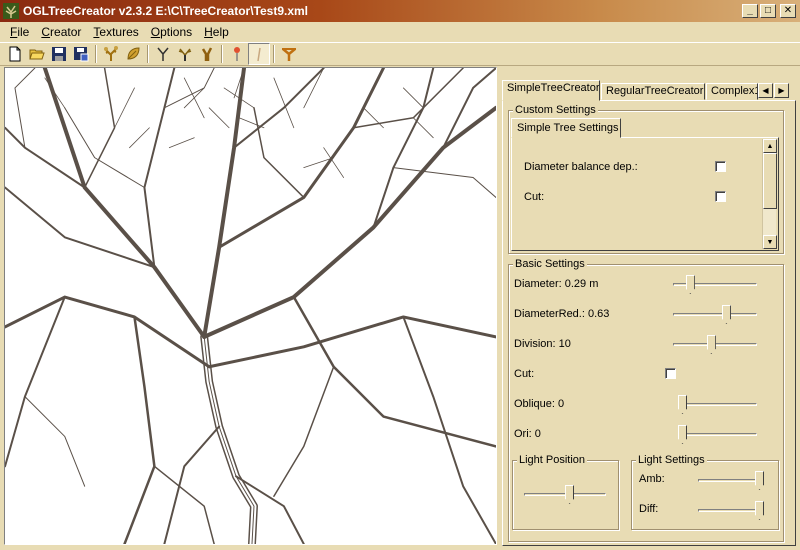 The image size is (800, 550). Describe the element at coordinates (400, 54) in the screenshot. I see `toolbar` at that location.